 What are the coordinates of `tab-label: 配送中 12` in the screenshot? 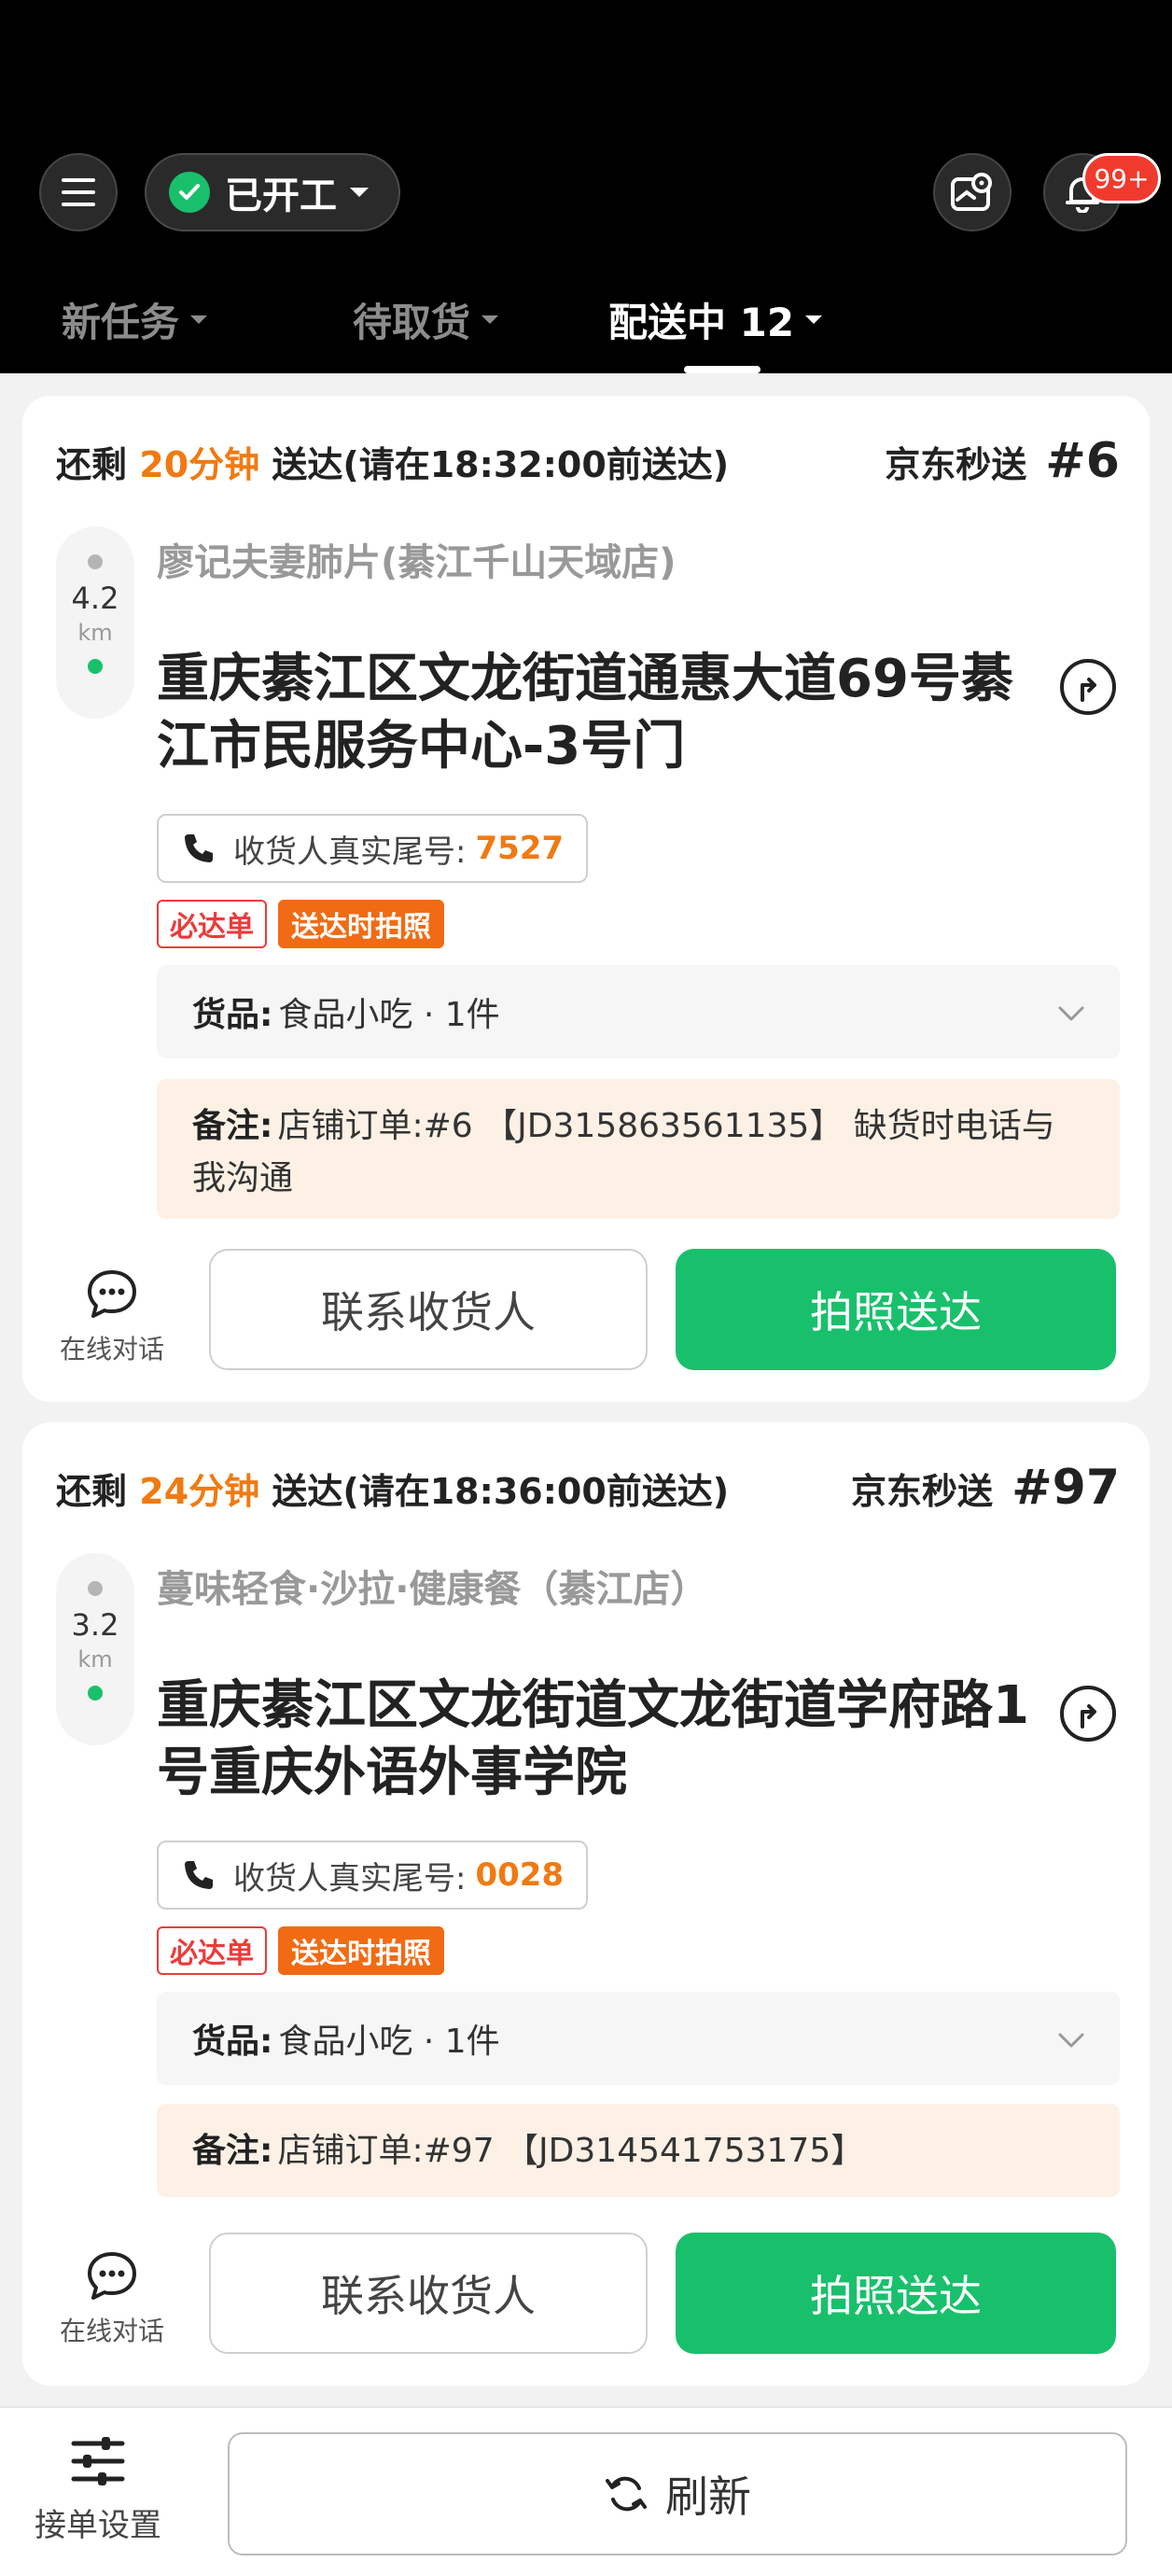 It's located at (701, 322).